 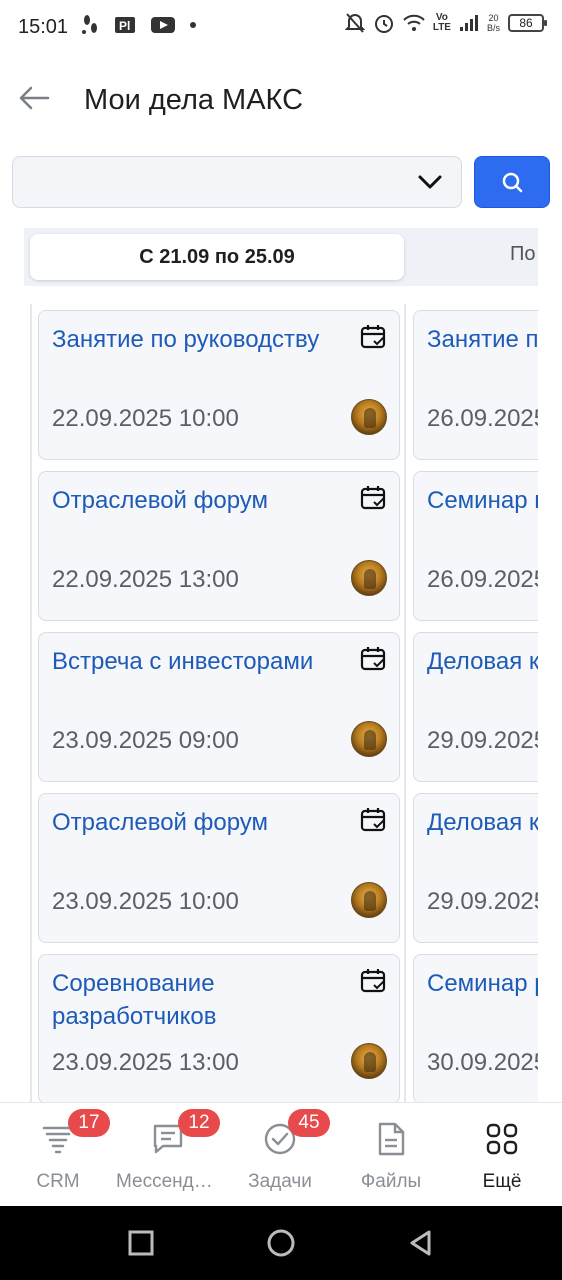 What do you see at coordinates (219, 868) in the screenshot?
I see `event-card: Отраслевой форум 23.09.2025 10:00` at bounding box center [219, 868].